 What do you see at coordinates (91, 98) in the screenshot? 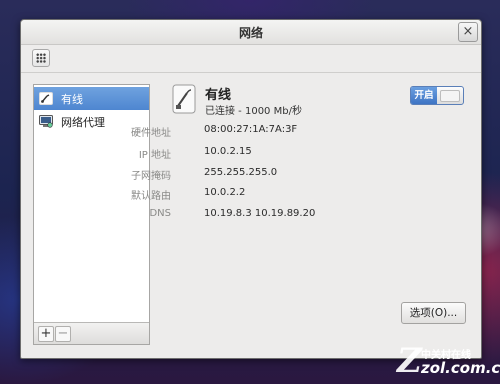
I see `sidebar-item-wired: 有线` at bounding box center [91, 98].